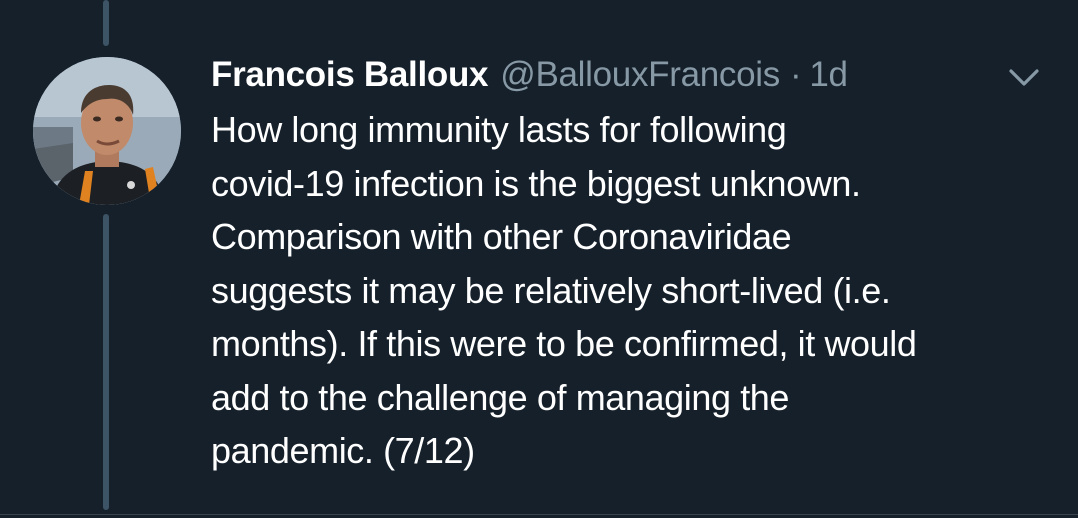 The image size is (1078, 518). Describe the element at coordinates (350, 75) in the screenshot. I see `author-display-name: Francois Balloux` at that location.